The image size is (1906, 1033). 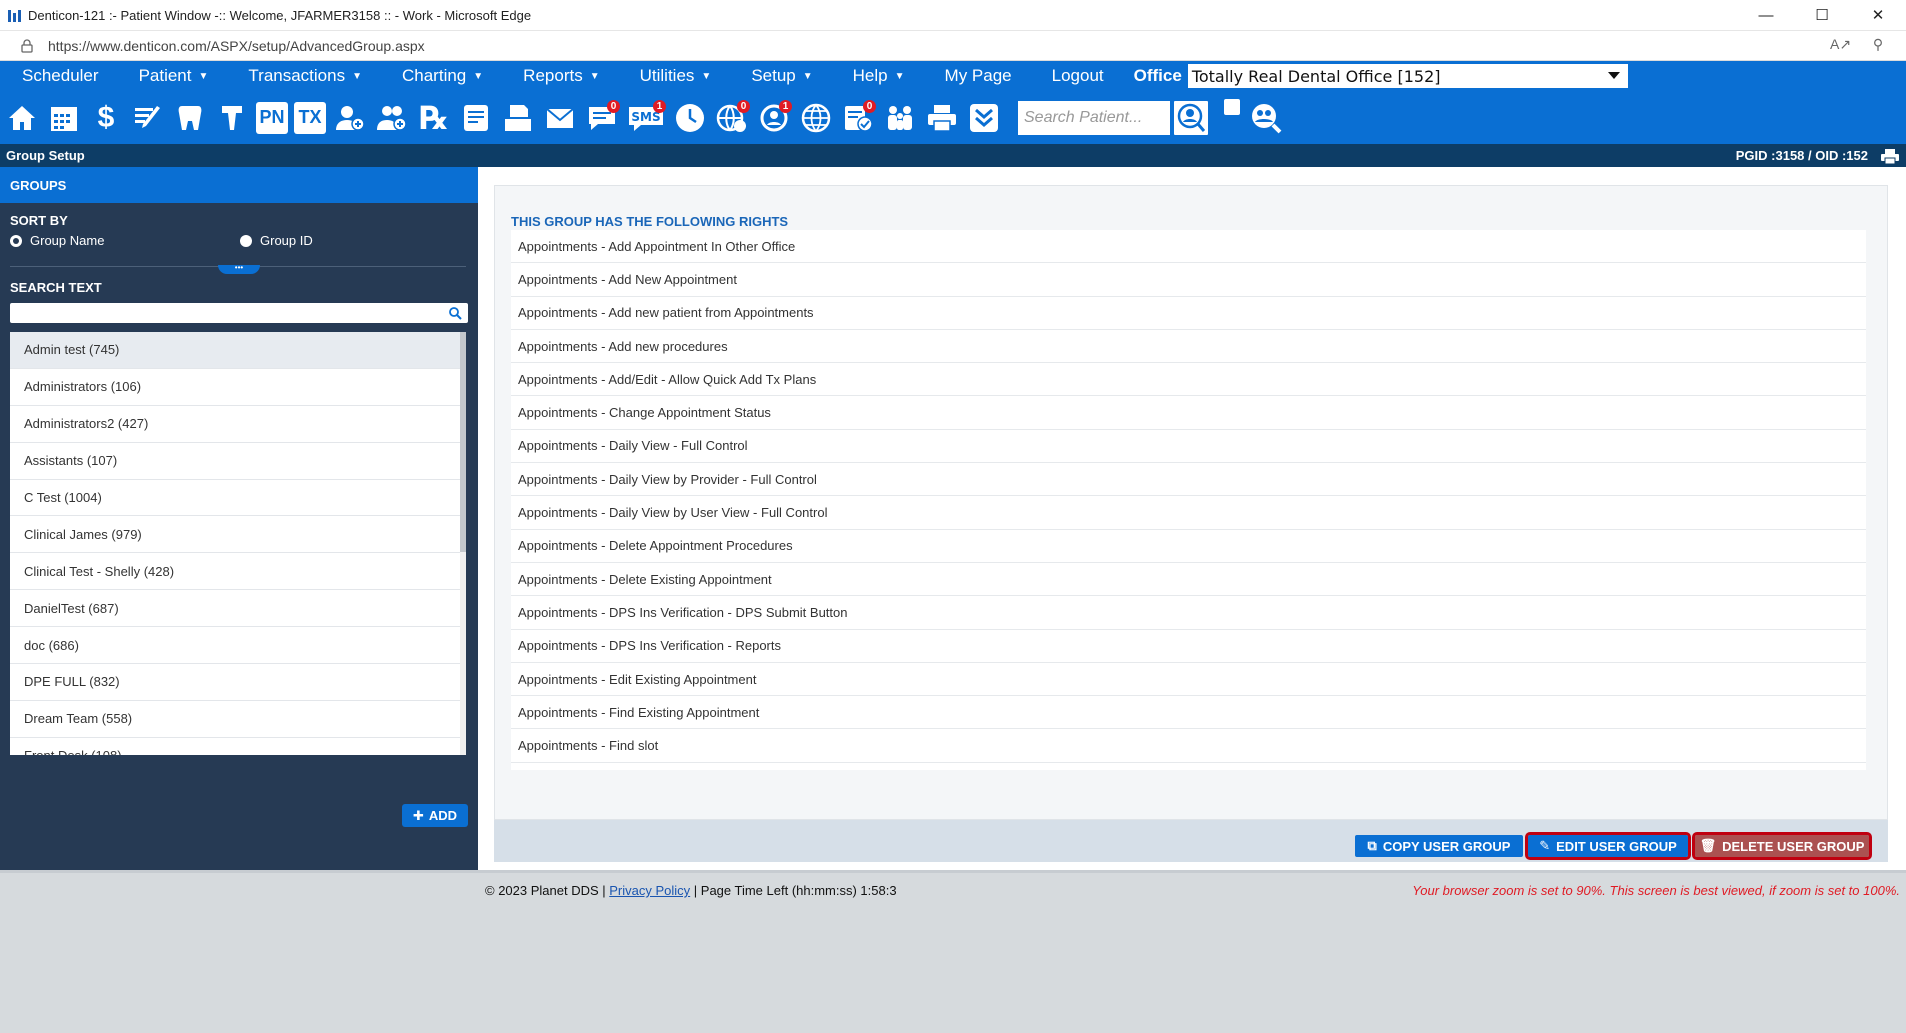 I want to click on tooth-icon, so click(x=190, y=118).